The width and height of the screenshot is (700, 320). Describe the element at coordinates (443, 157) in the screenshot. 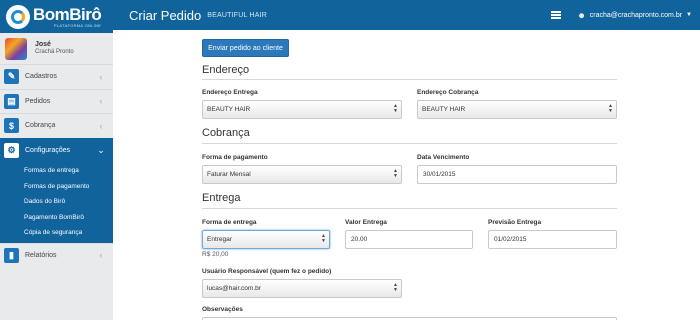

I see `data-vencimento-label: Data Vencimento` at that location.